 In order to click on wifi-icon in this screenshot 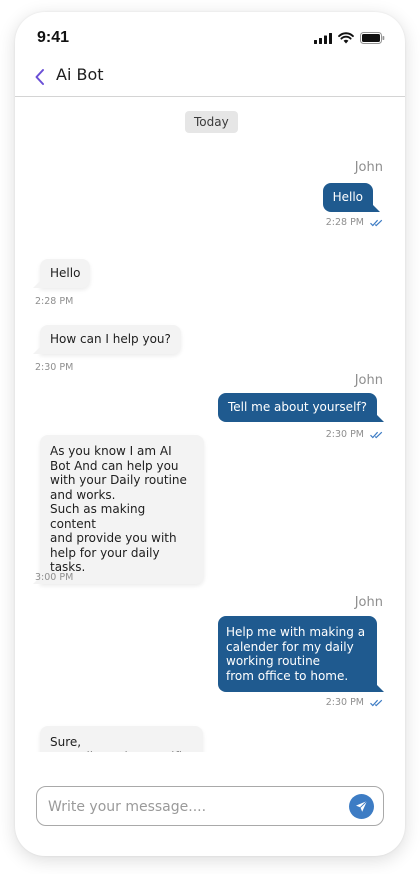, I will do `click(346, 38)`.